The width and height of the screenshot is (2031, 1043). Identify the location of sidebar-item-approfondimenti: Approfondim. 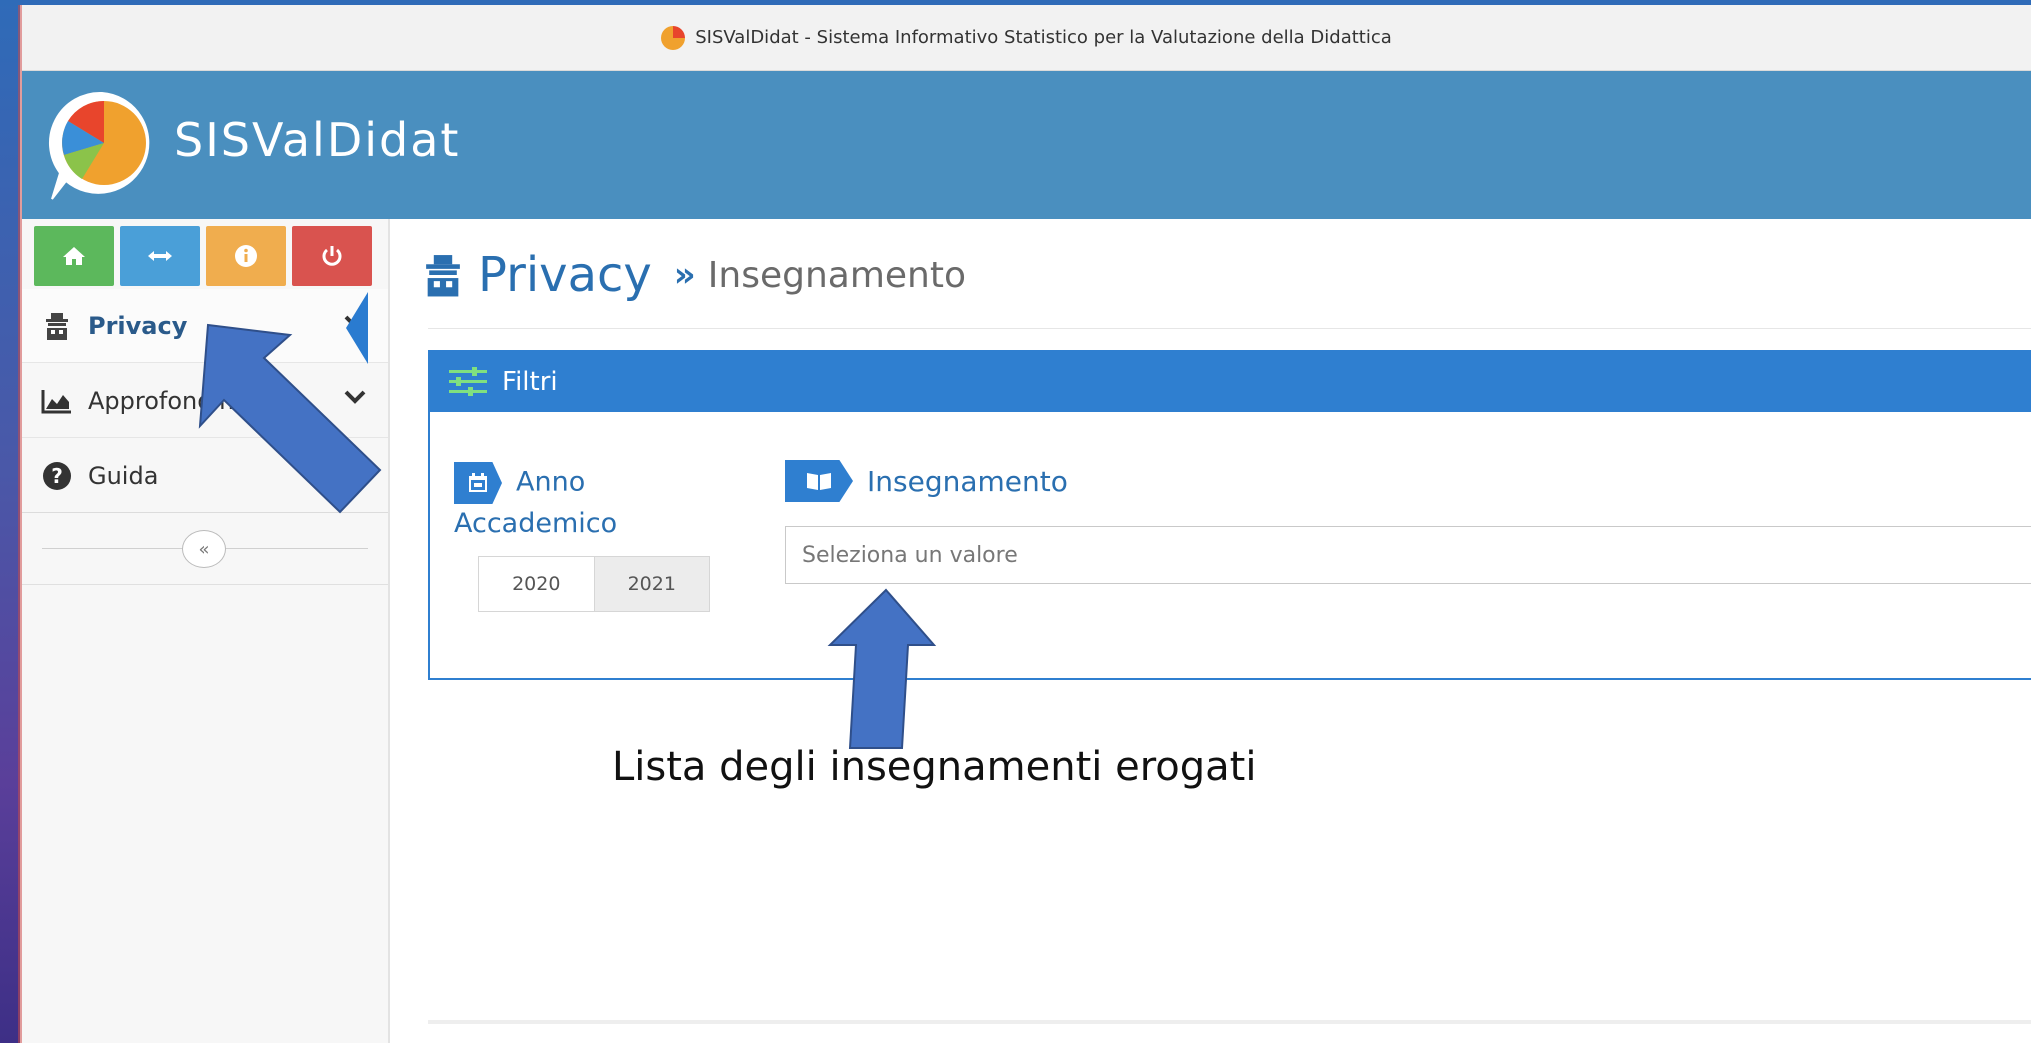
(205, 401).